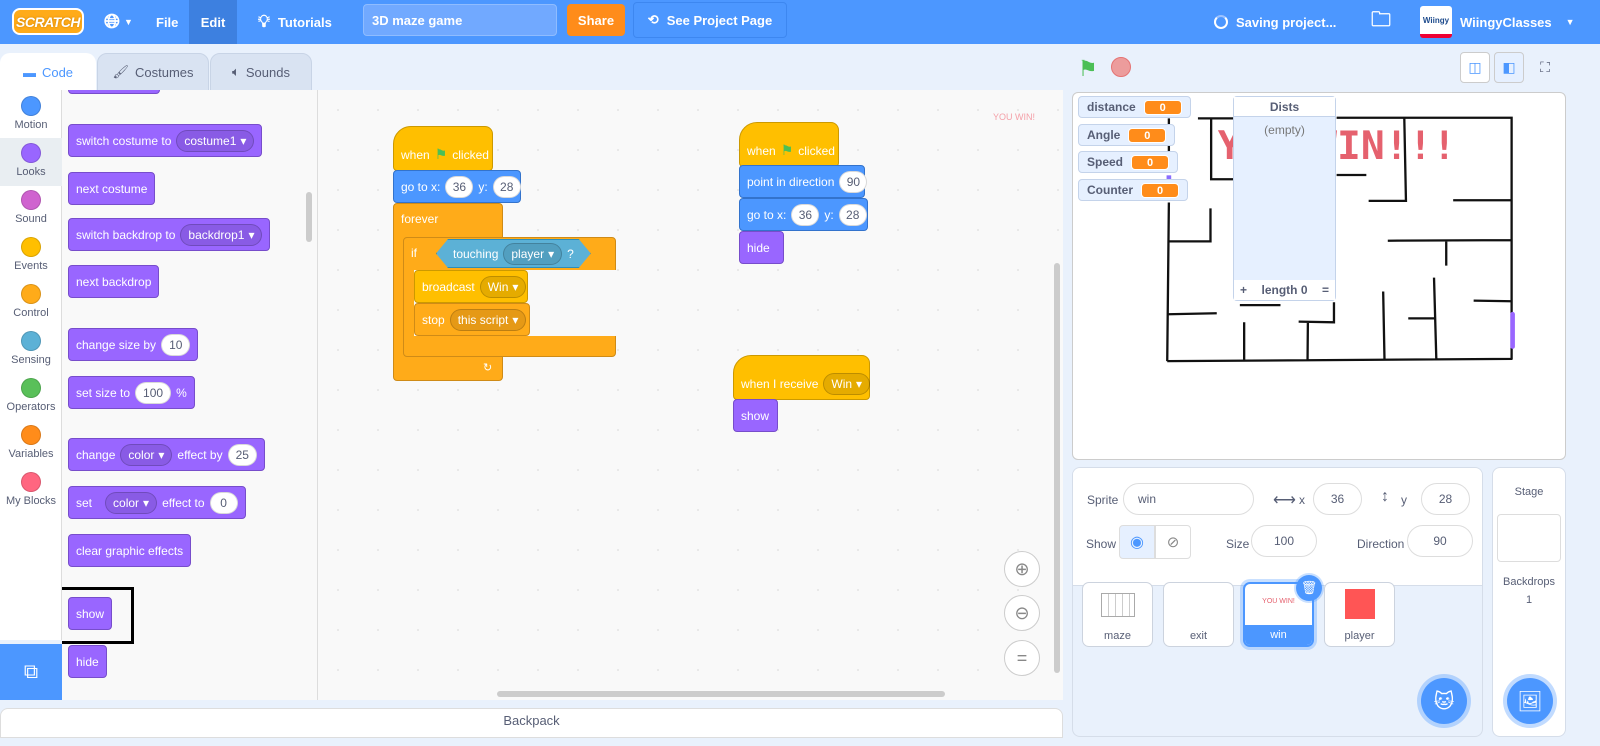 This screenshot has height=746, width=1600. I want to click on list-monitor-dists: Dists (empty) + length 0 =, so click(1284, 198).